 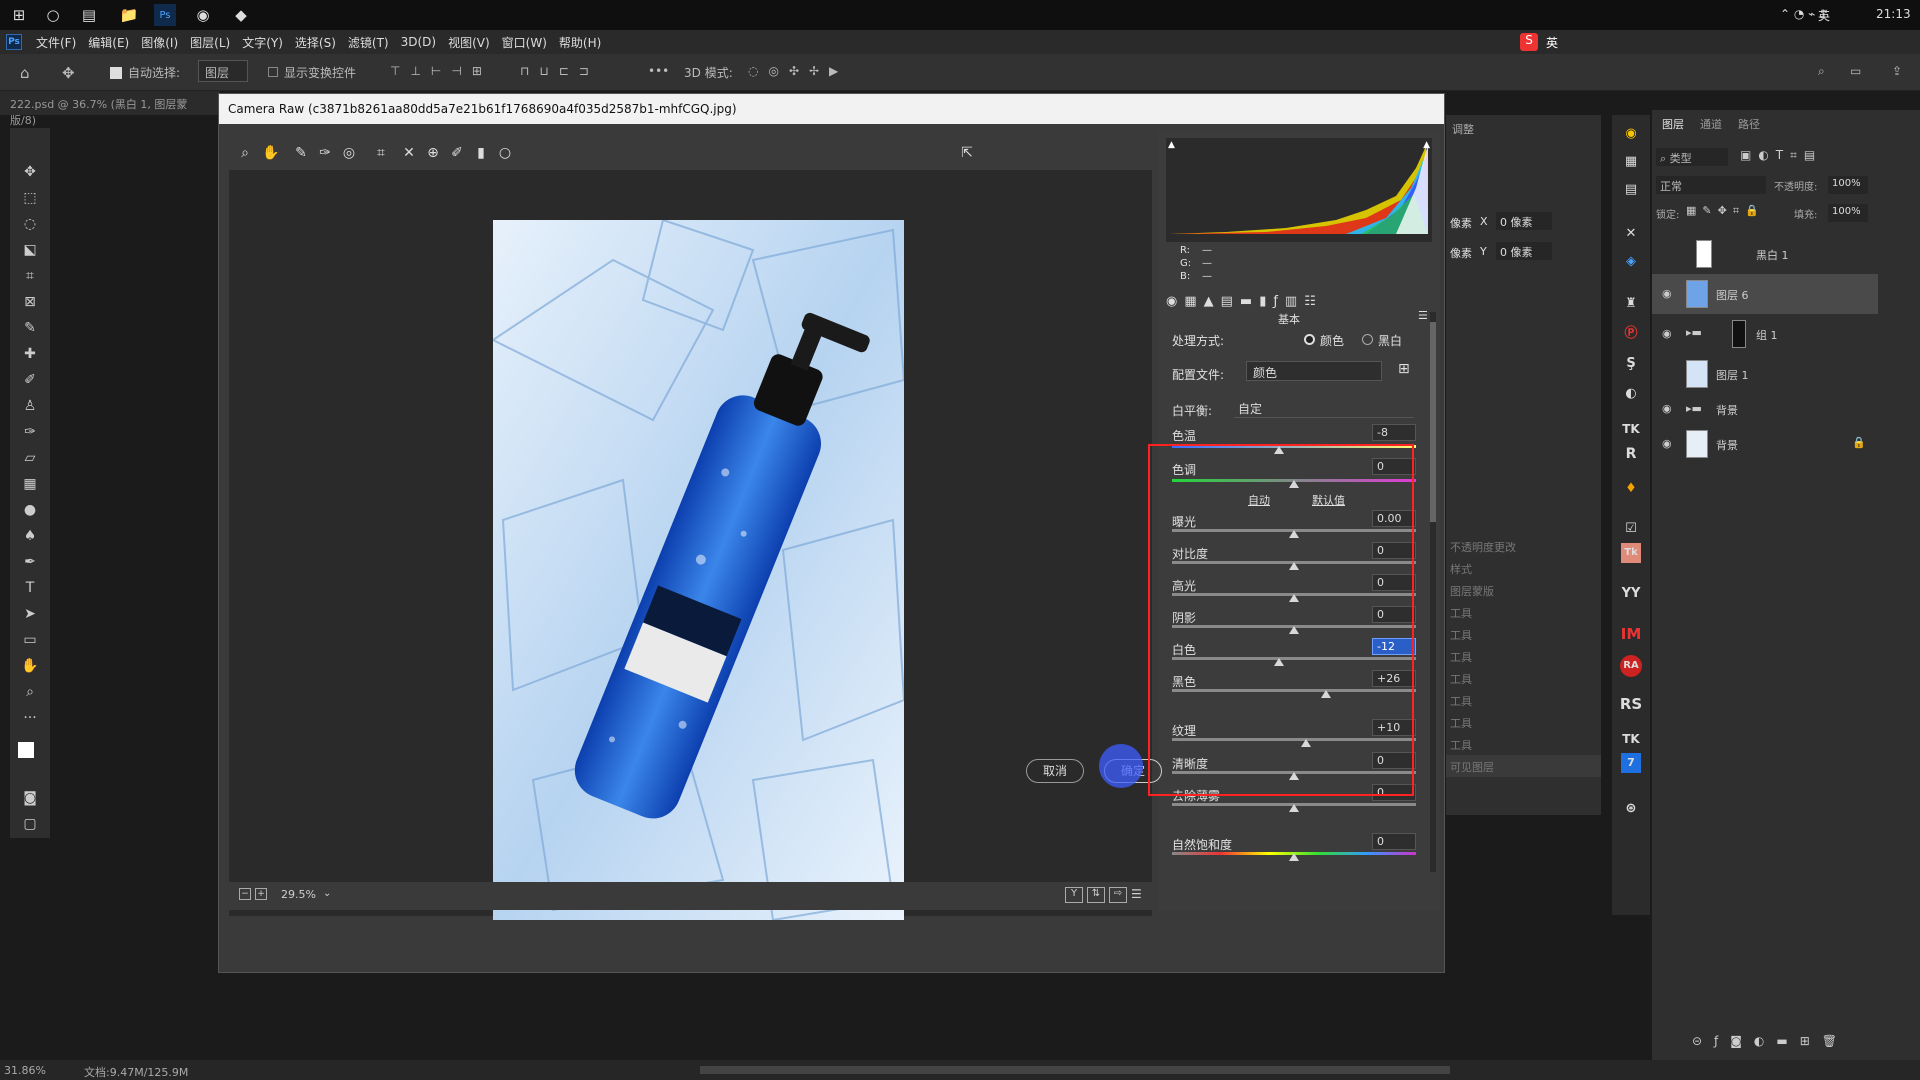 What do you see at coordinates (1765, 374) in the screenshot?
I see `layer-row: 图层 1` at bounding box center [1765, 374].